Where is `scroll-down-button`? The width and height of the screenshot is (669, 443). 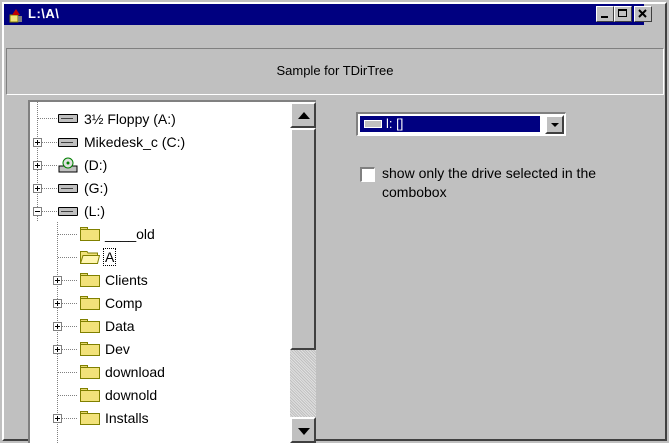
scroll-down-button is located at coordinates (303, 430).